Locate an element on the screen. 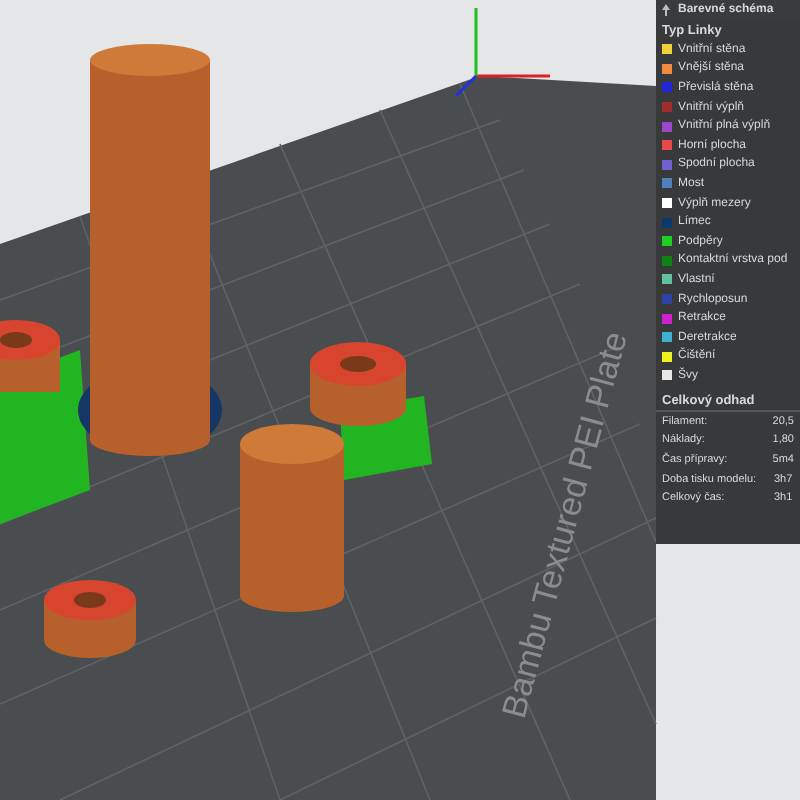 The height and width of the screenshot is (800, 800). pin-icon is located at coordinates (666, 9).